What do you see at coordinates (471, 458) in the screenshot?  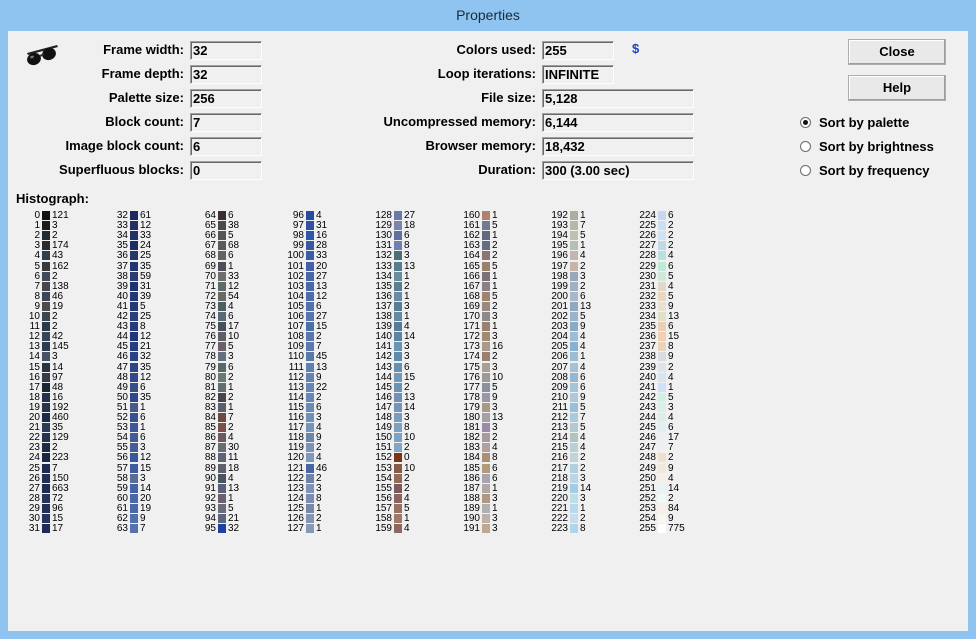 I see `palette-index: 184` at bounding box center [471, 458].